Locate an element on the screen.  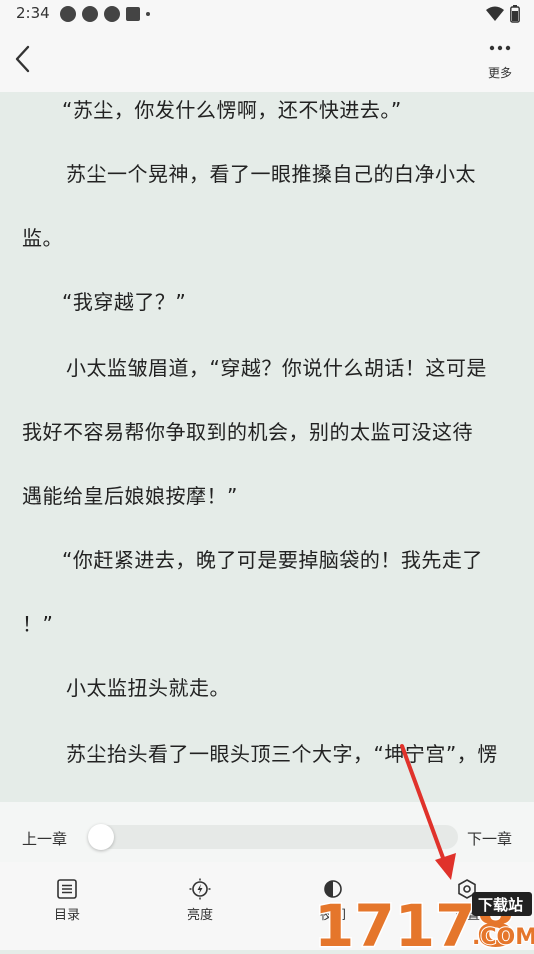
watermark-cn: 下载站 is located at coordinates (500, 905).